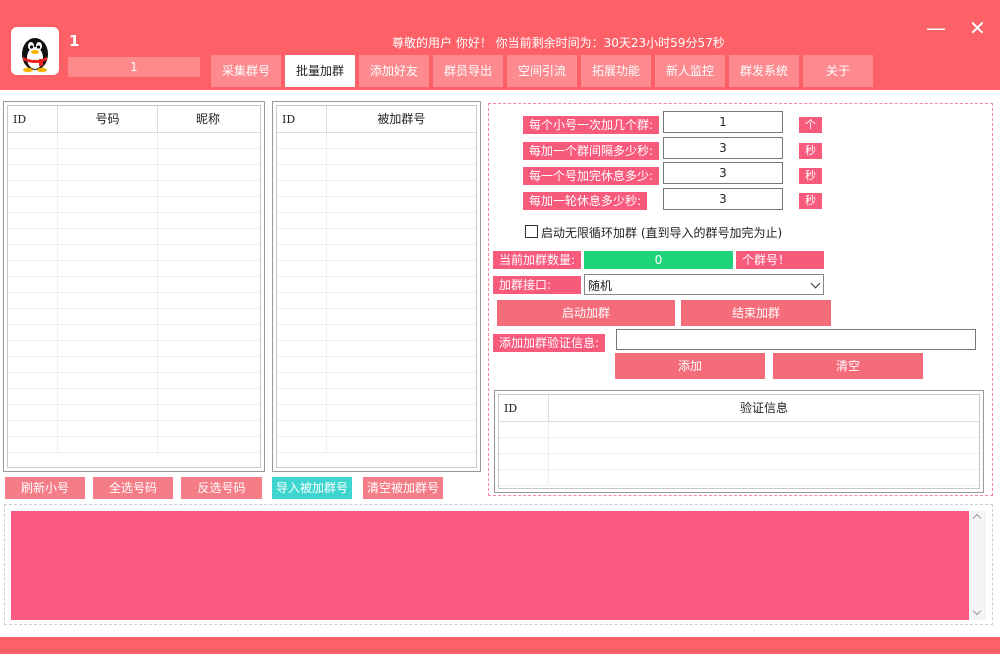 The image size is (1000, 654). Describe the element at coordinates (690, 366) in the screenshot. I see `add-verify-button: 添加` at that location.